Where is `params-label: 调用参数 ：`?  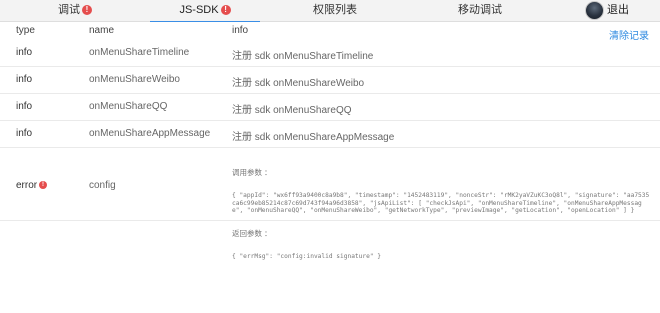
params-label: 调用参数 ： is located at coordinates (252, 173).